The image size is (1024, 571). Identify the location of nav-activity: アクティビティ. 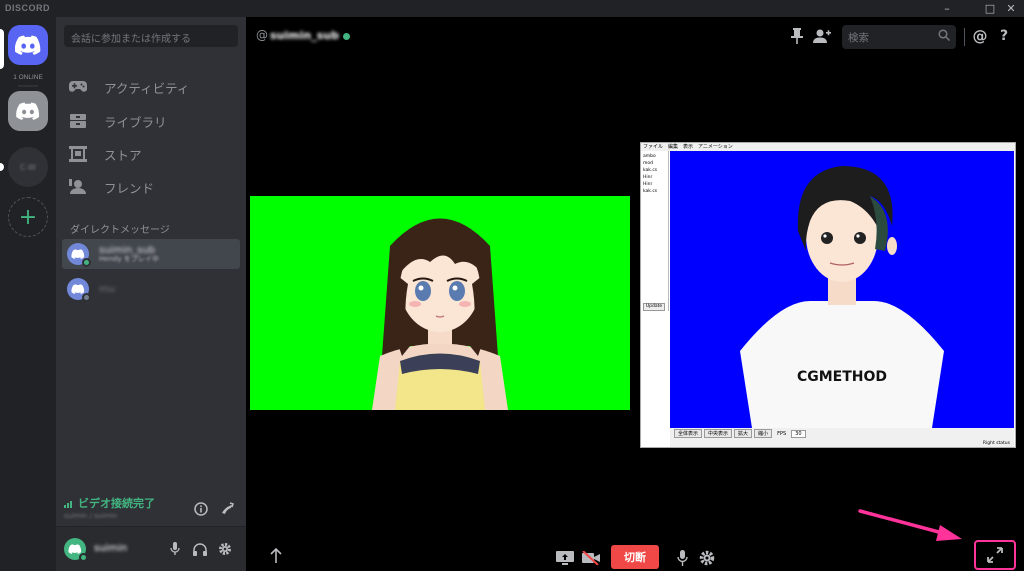
(151, 87).